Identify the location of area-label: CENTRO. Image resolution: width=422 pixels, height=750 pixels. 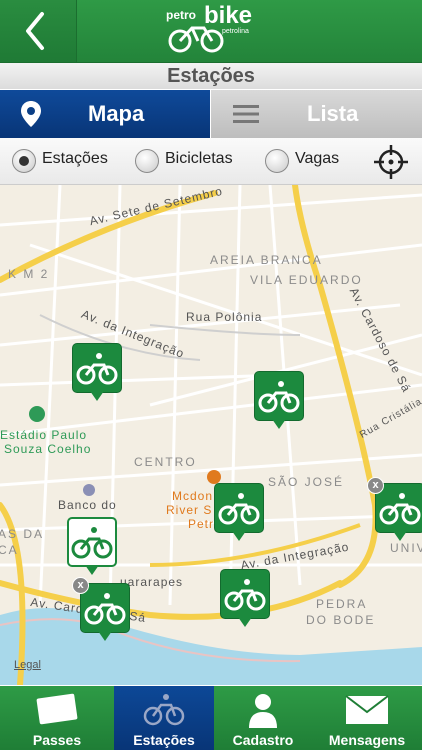
(165, 462).